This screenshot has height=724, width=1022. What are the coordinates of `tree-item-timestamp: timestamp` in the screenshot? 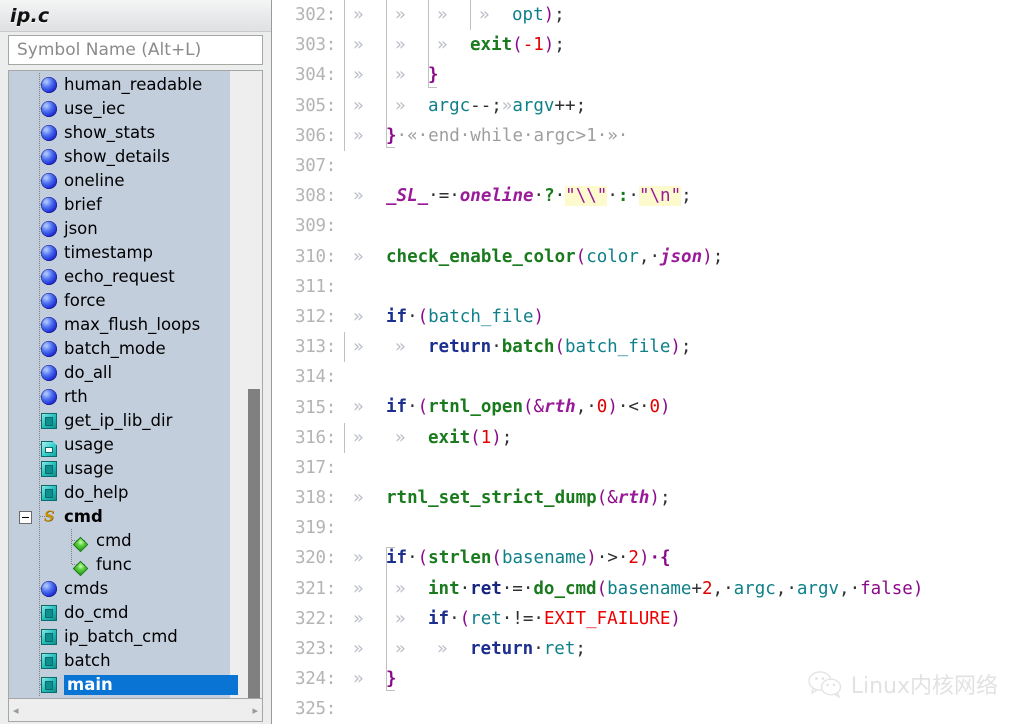 It's located at (127, 253).